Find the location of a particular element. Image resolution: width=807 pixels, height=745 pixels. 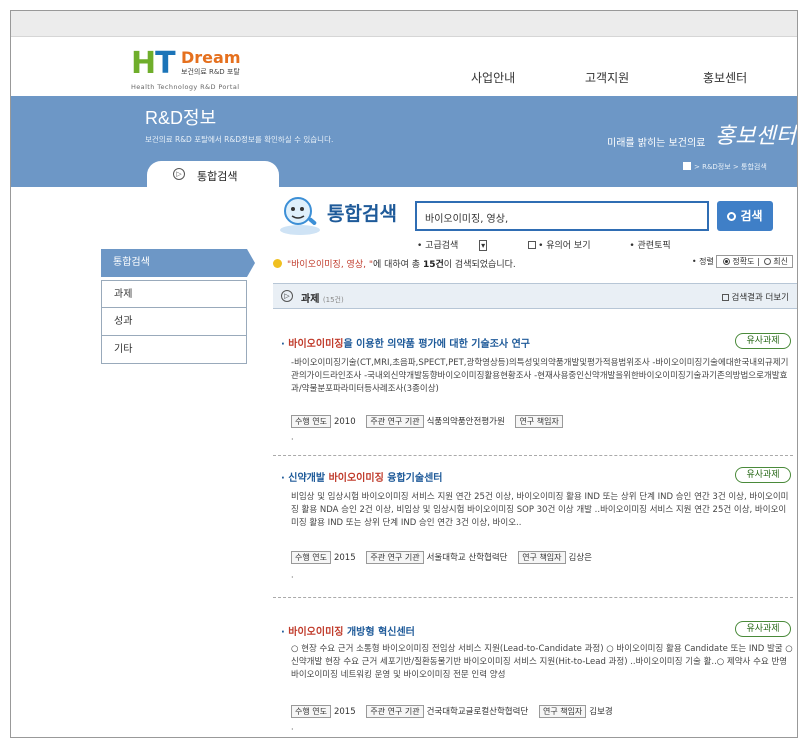

sidebar-item-projects: 과제 is located at coordinates (174, 294).